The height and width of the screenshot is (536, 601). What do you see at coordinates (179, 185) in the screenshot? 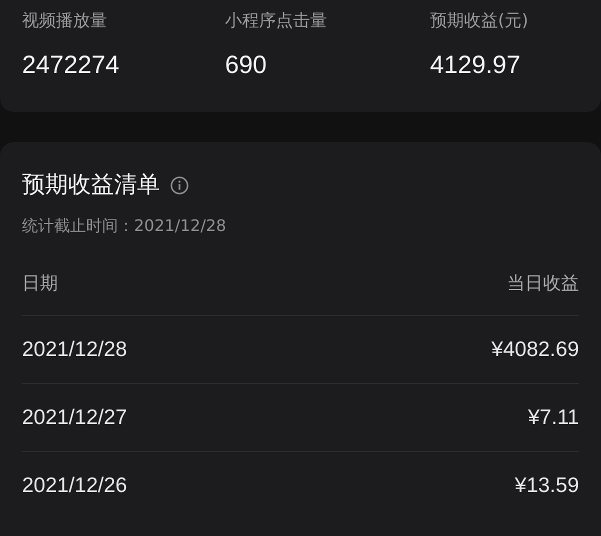
I see `info-icon` at bounding box center [179, 185].